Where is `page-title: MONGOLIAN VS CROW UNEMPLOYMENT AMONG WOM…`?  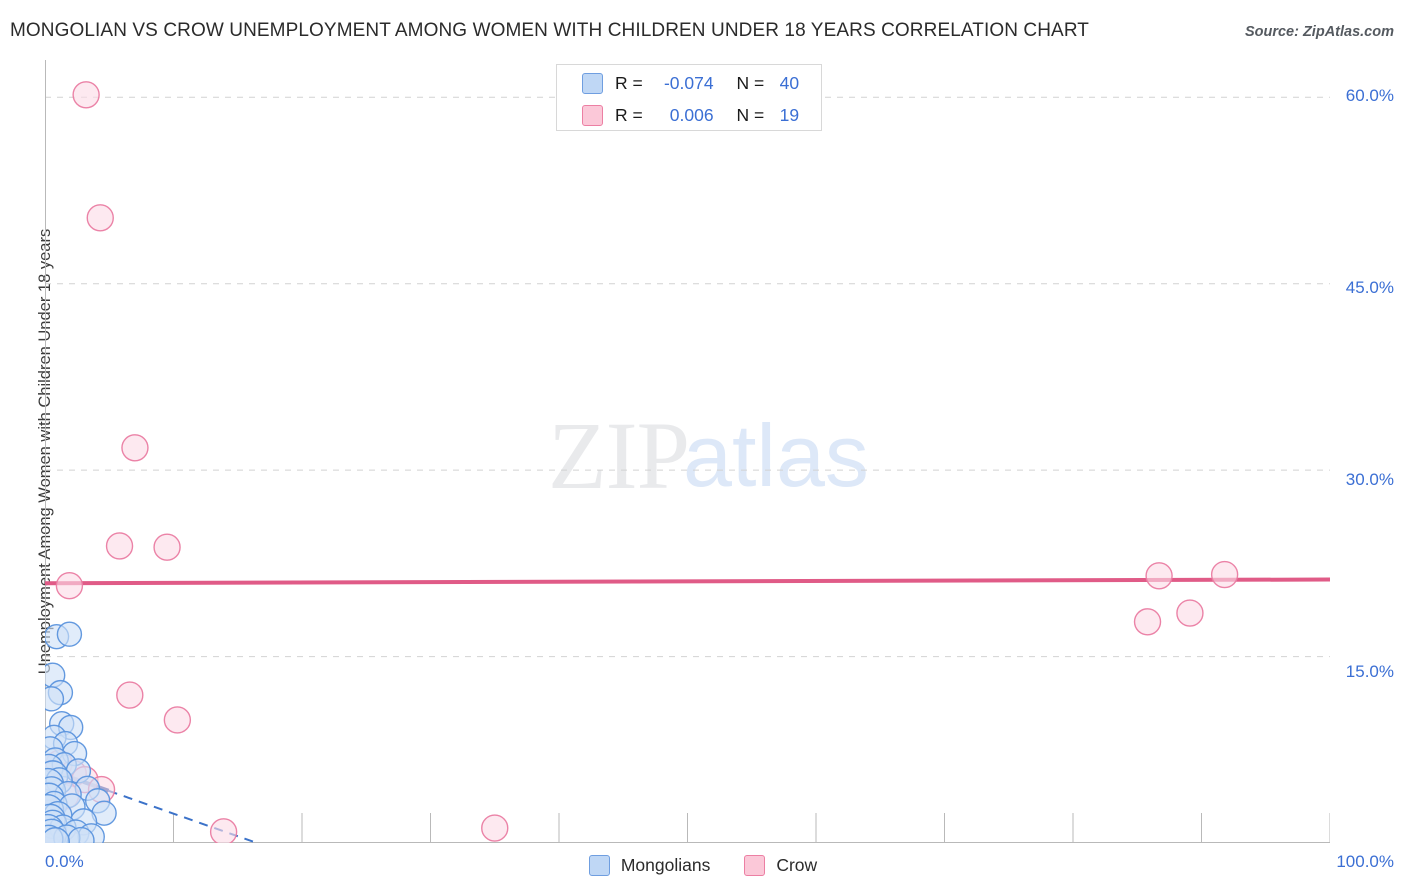 page-title: MONGOLIAN VS CROW UNEMPLOYMENT AMONG WOM… is located at coordinates (550, 30).